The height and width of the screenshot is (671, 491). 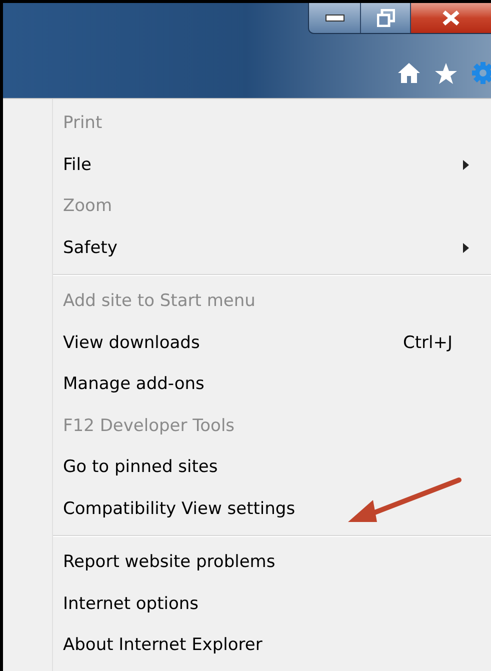 What do you see at coordinates (247, 248) in the screenshot?
I see `menu-item: Safety` at bounding box center [247, 248].